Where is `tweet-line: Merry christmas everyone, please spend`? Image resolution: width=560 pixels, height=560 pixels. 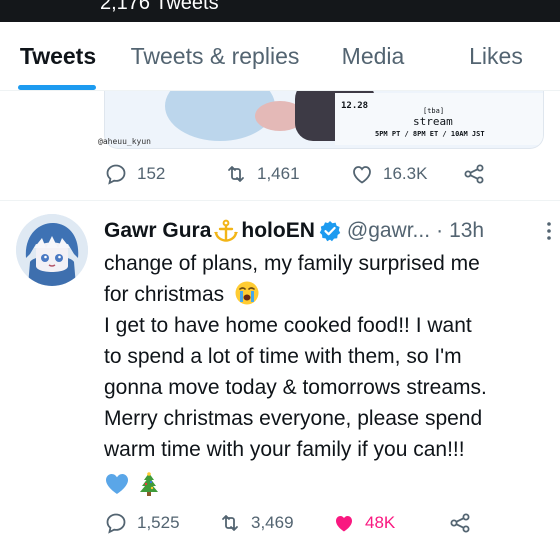
tweet-line: Merry christmas everyone, please spend is located at coordinates (293, 418).